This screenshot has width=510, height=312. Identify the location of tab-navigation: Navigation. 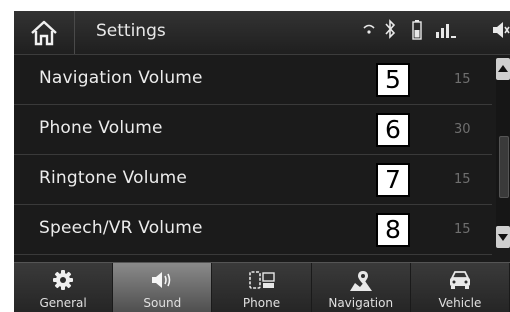
(361, 287).